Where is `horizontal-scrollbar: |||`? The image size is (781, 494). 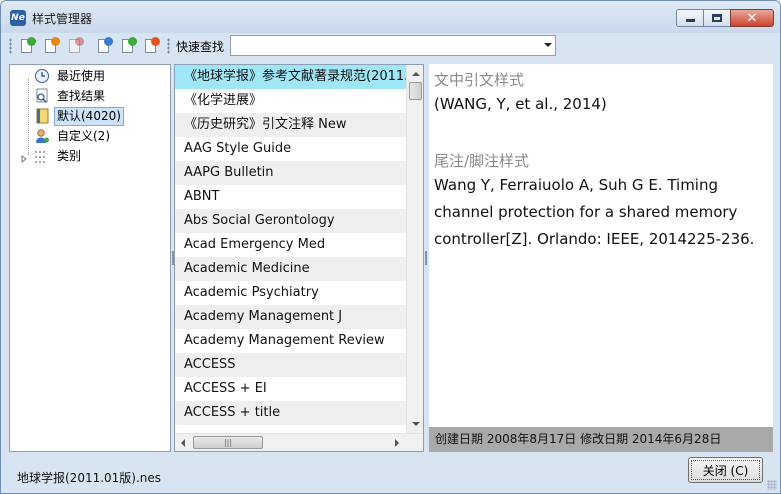
horizontal-scrollbar: ||| is located at coordinates (299, 442).